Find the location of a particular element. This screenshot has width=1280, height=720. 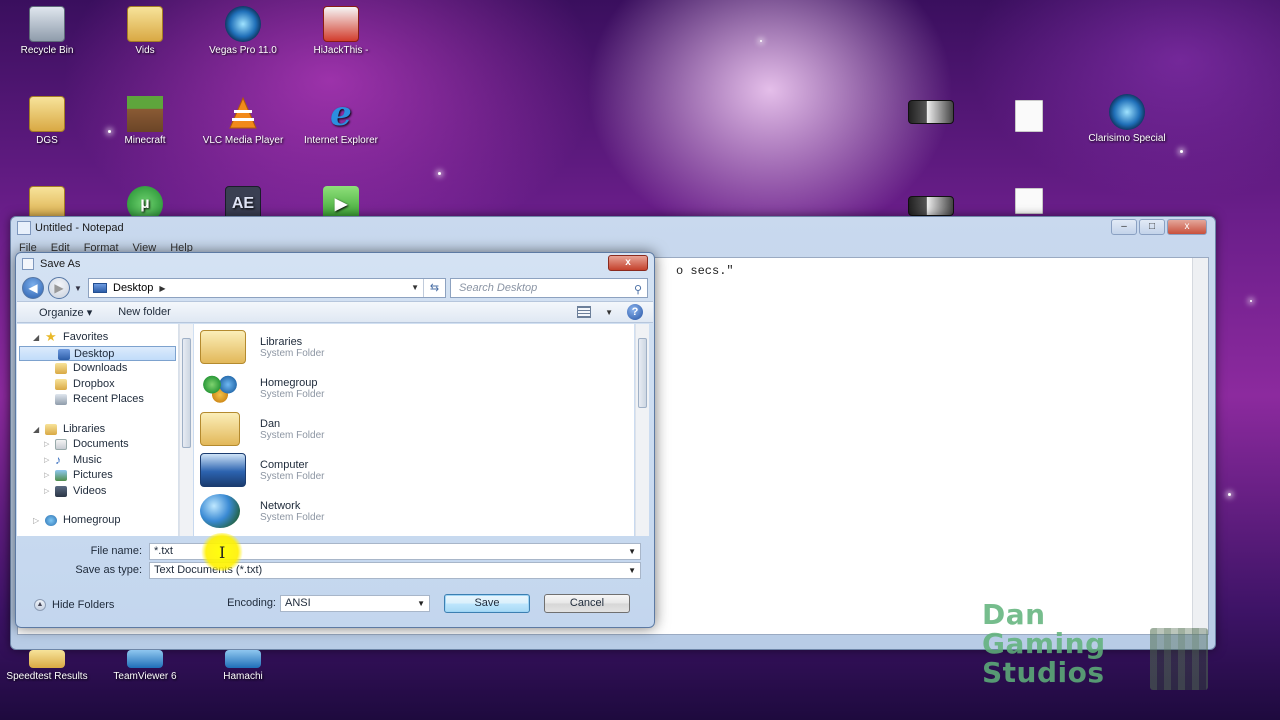

desktop-icon-label: VLC Media Player is located at coordinates (243, 140).